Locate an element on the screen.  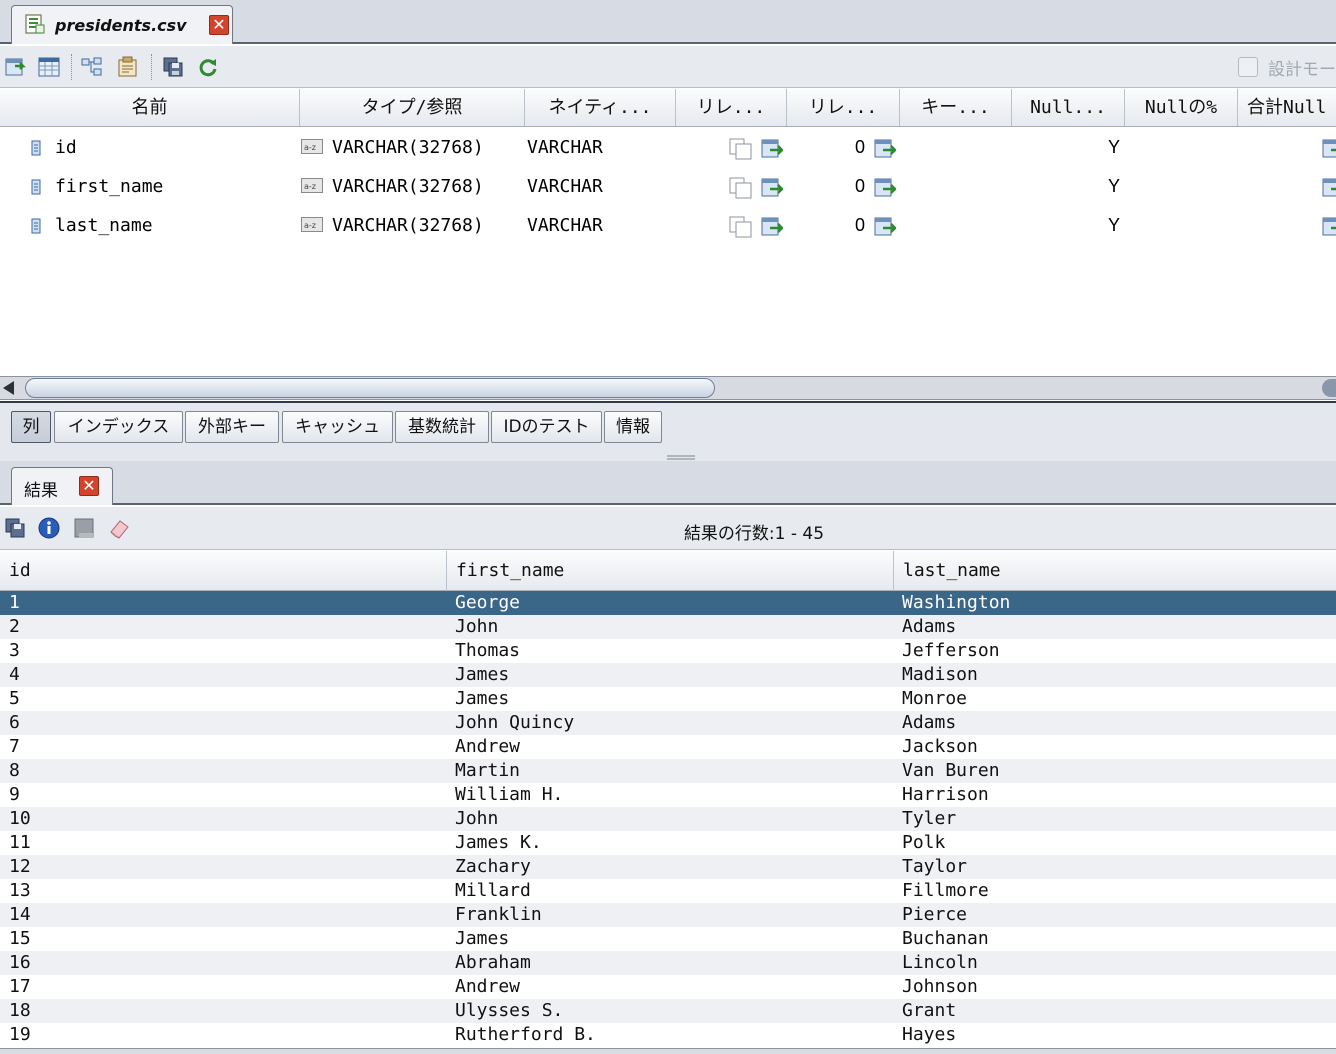
column-header-null-percent: Nullの% is located at coordinates (1181, 107).